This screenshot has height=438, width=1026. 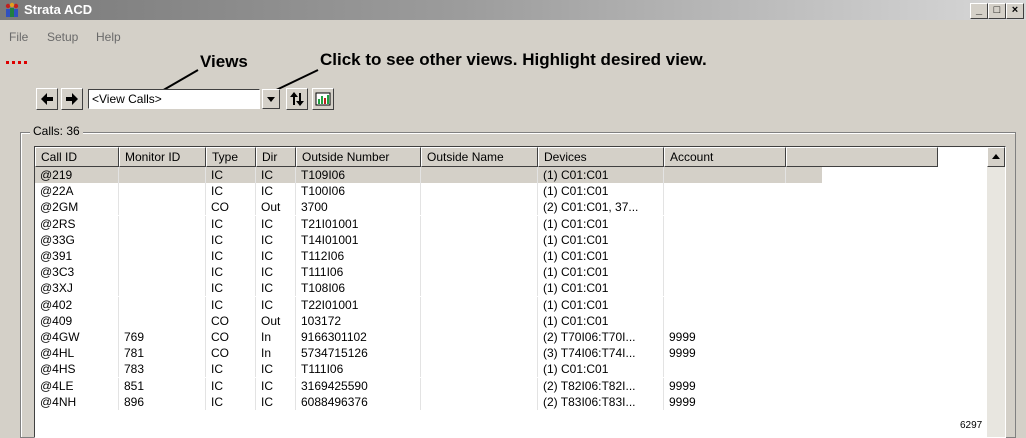 I want to click on swap-sort-button, so click(x=297, y=99).